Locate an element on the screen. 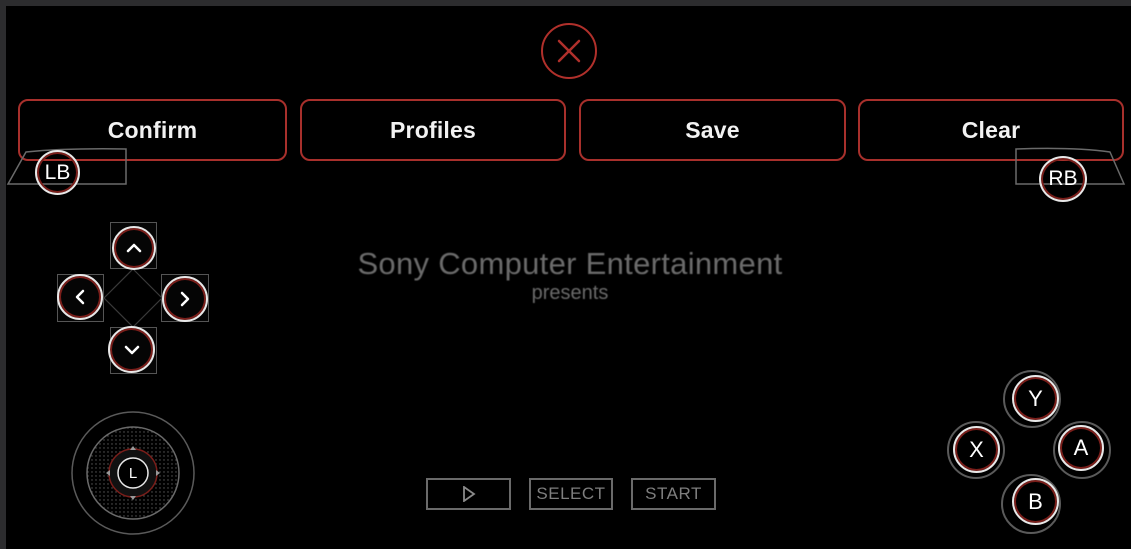  close-icon is located at coordinates (569, 51).